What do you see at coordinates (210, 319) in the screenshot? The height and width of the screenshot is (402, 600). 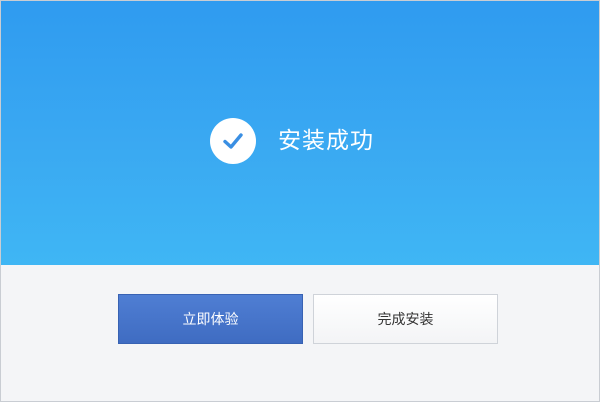 I see `try-now-button: 立即体验` at bounding box center [210, 319].